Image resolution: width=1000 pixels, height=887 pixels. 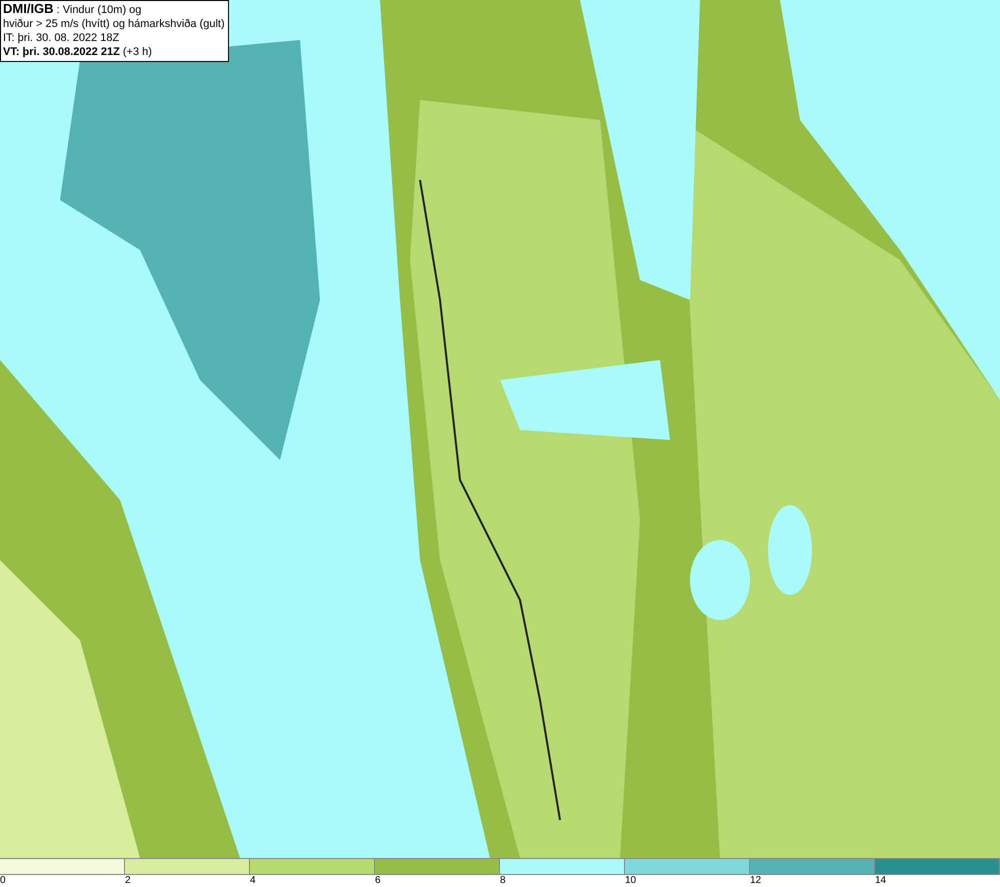 What do you see at coordinates (61, 38) in the screenshot?
I see `legend-text: IT: þri. 30. 08. 2022 18Z` at bounding box center [61, 38].